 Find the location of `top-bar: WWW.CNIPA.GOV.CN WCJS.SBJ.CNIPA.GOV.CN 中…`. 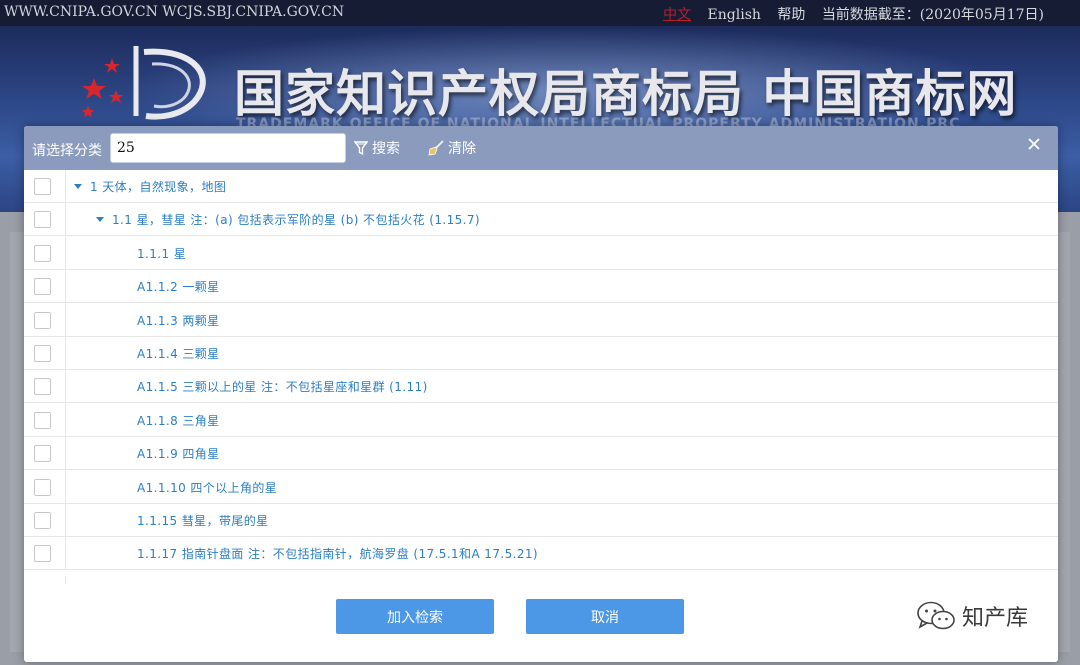

top-bar: WWW.CNIPA.GOV.CN WCJS.SBJ.CNIPA.GOV.CN 中… is located at coordinates (540, 13).